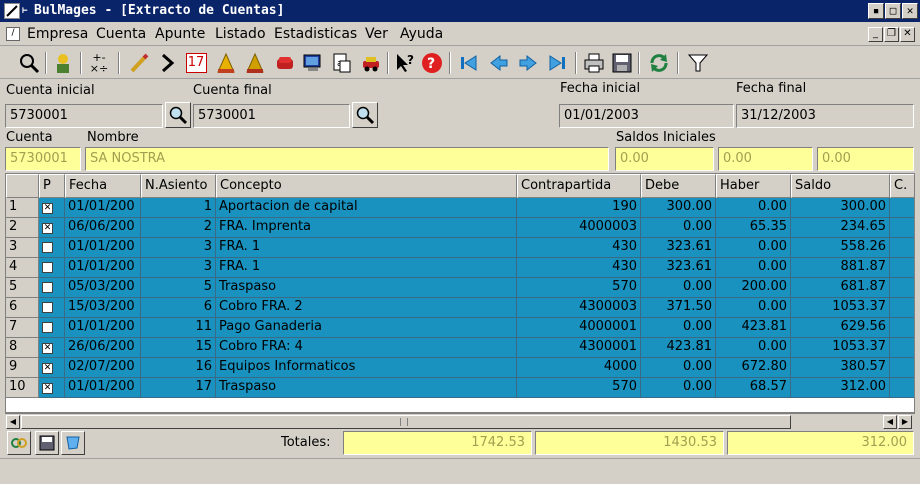 The image size is (920, 484). What do you see at coordinates (678, 186) in the screenshot?
I see `column-header-debe: Debe` at bounding box center [678, 186].